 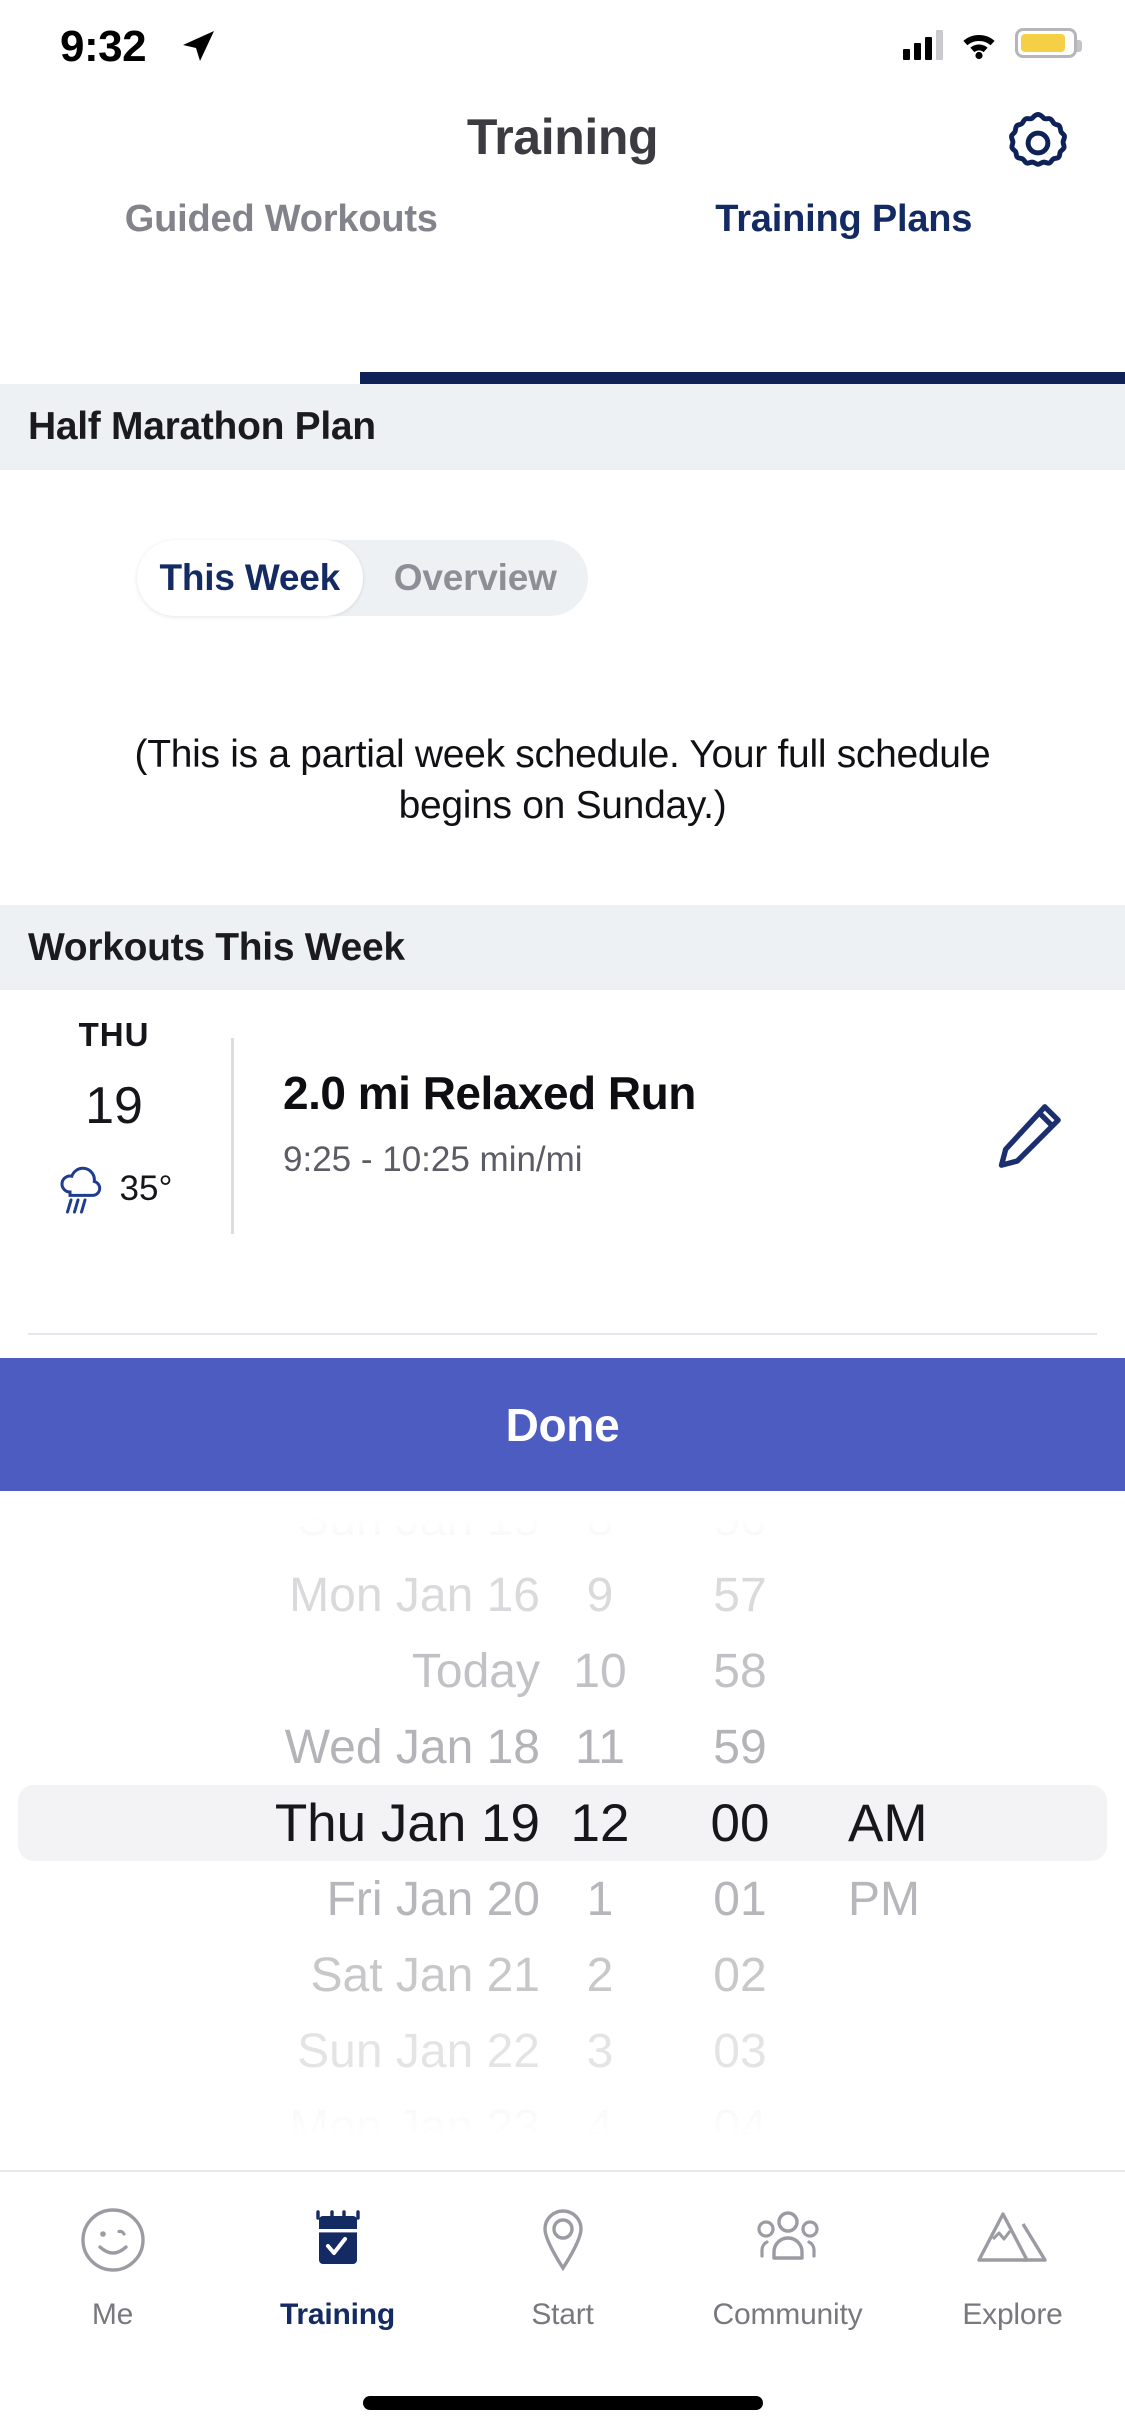 What do you see at coordinates (433, 1899) in the screenshot?
I see `picker-cell-date: Fri Jan 20` at bounding box center [433, 1899].